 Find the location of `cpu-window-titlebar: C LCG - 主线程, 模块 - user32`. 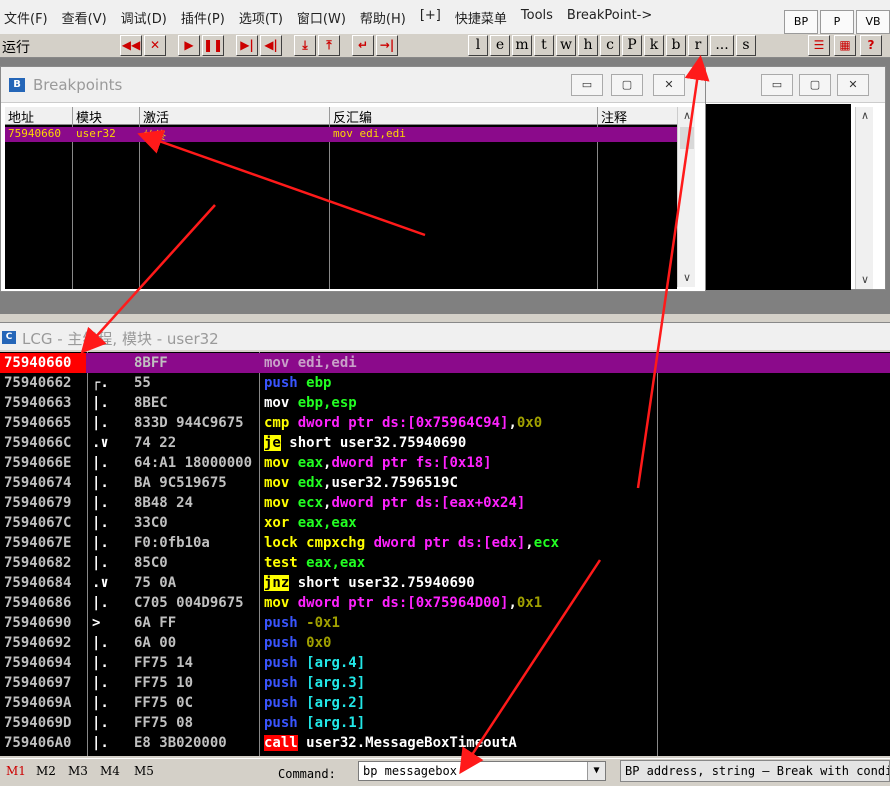

cpu-window-titlebar: C LCG - 主线程, 模块 - user32 is located at coordinates (445, 336).